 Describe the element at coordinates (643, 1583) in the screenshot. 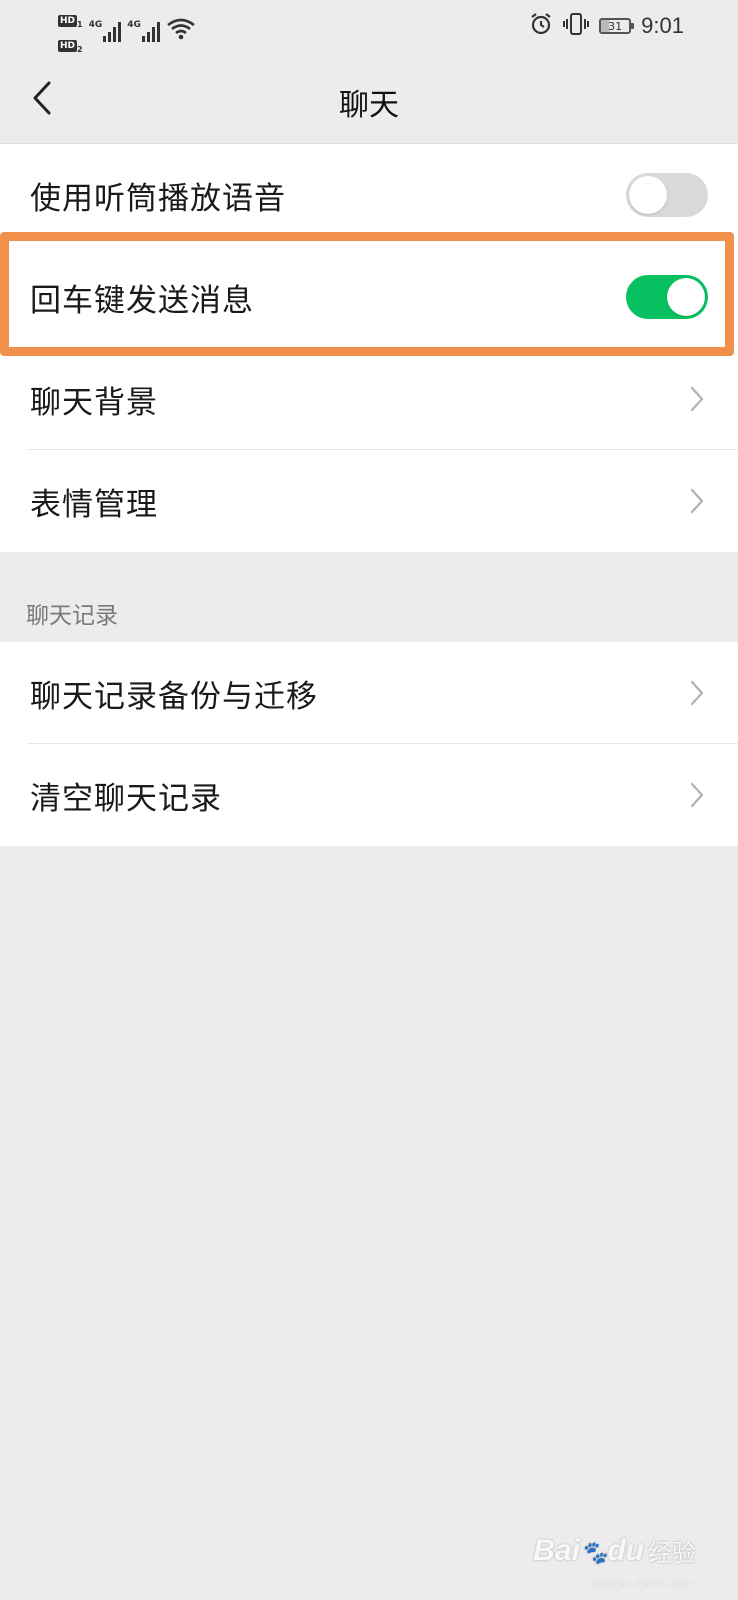

I see `watermark-url: jingyan.baidu.com` at that location.